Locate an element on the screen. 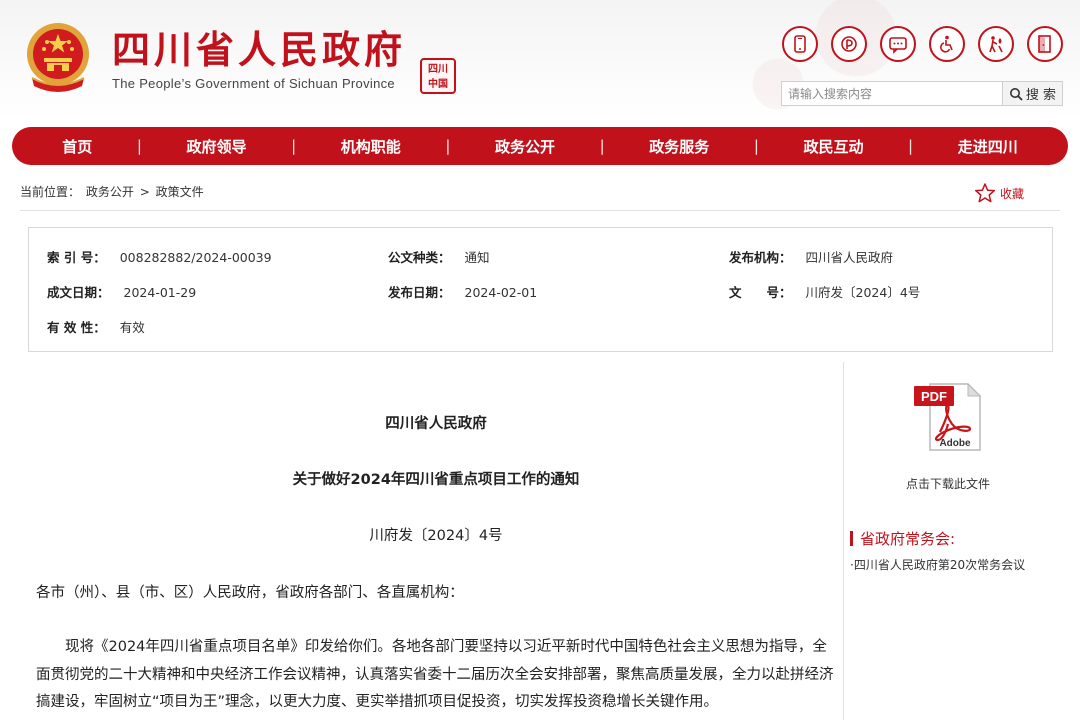 Image resolution: width=1080 pixels, height=720 pixels. tool-icon-bar is located at coordinates (922, 44).